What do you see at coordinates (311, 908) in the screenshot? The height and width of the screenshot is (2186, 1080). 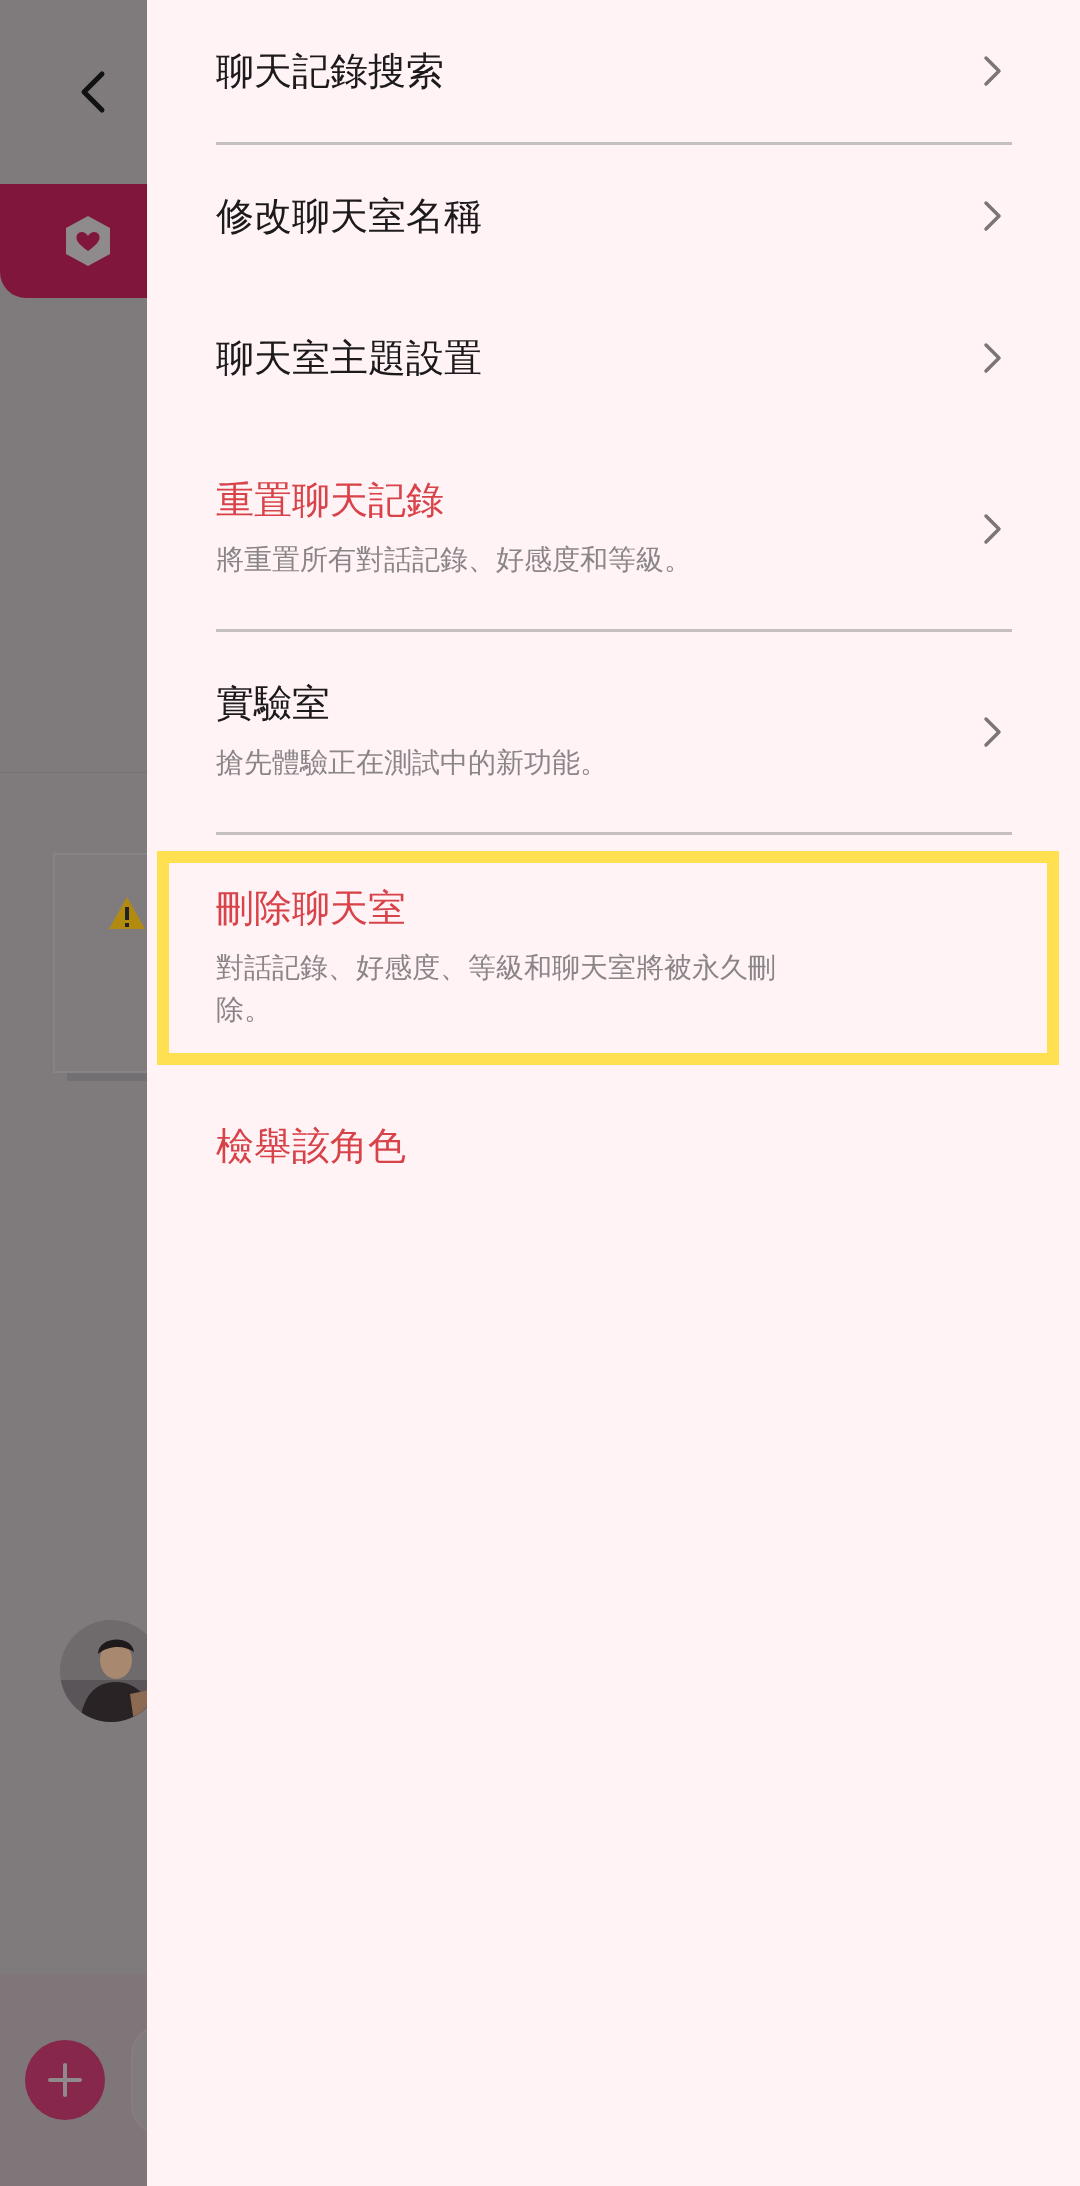 I see `item-title: 刪除聊天室` at bounding box center [311, 908].